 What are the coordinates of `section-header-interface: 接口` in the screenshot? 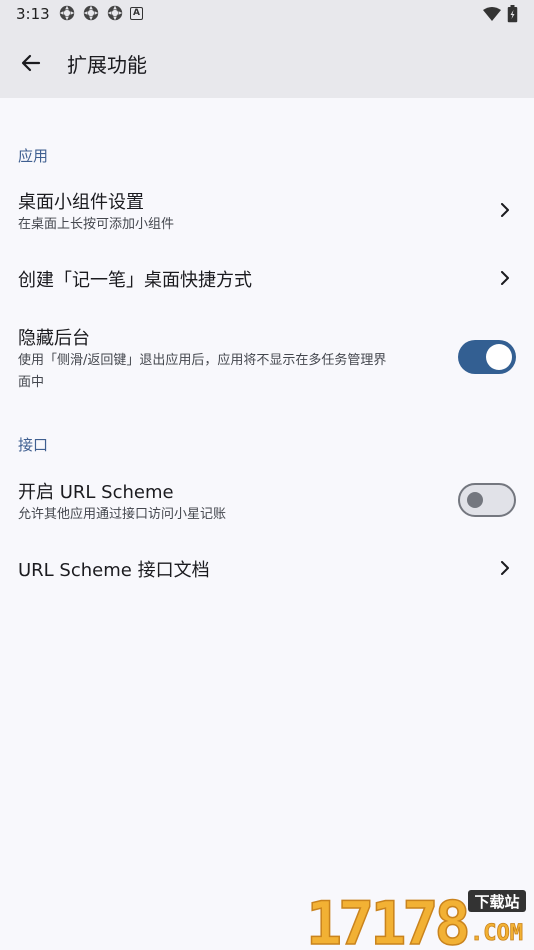 It's located at (33, 445).